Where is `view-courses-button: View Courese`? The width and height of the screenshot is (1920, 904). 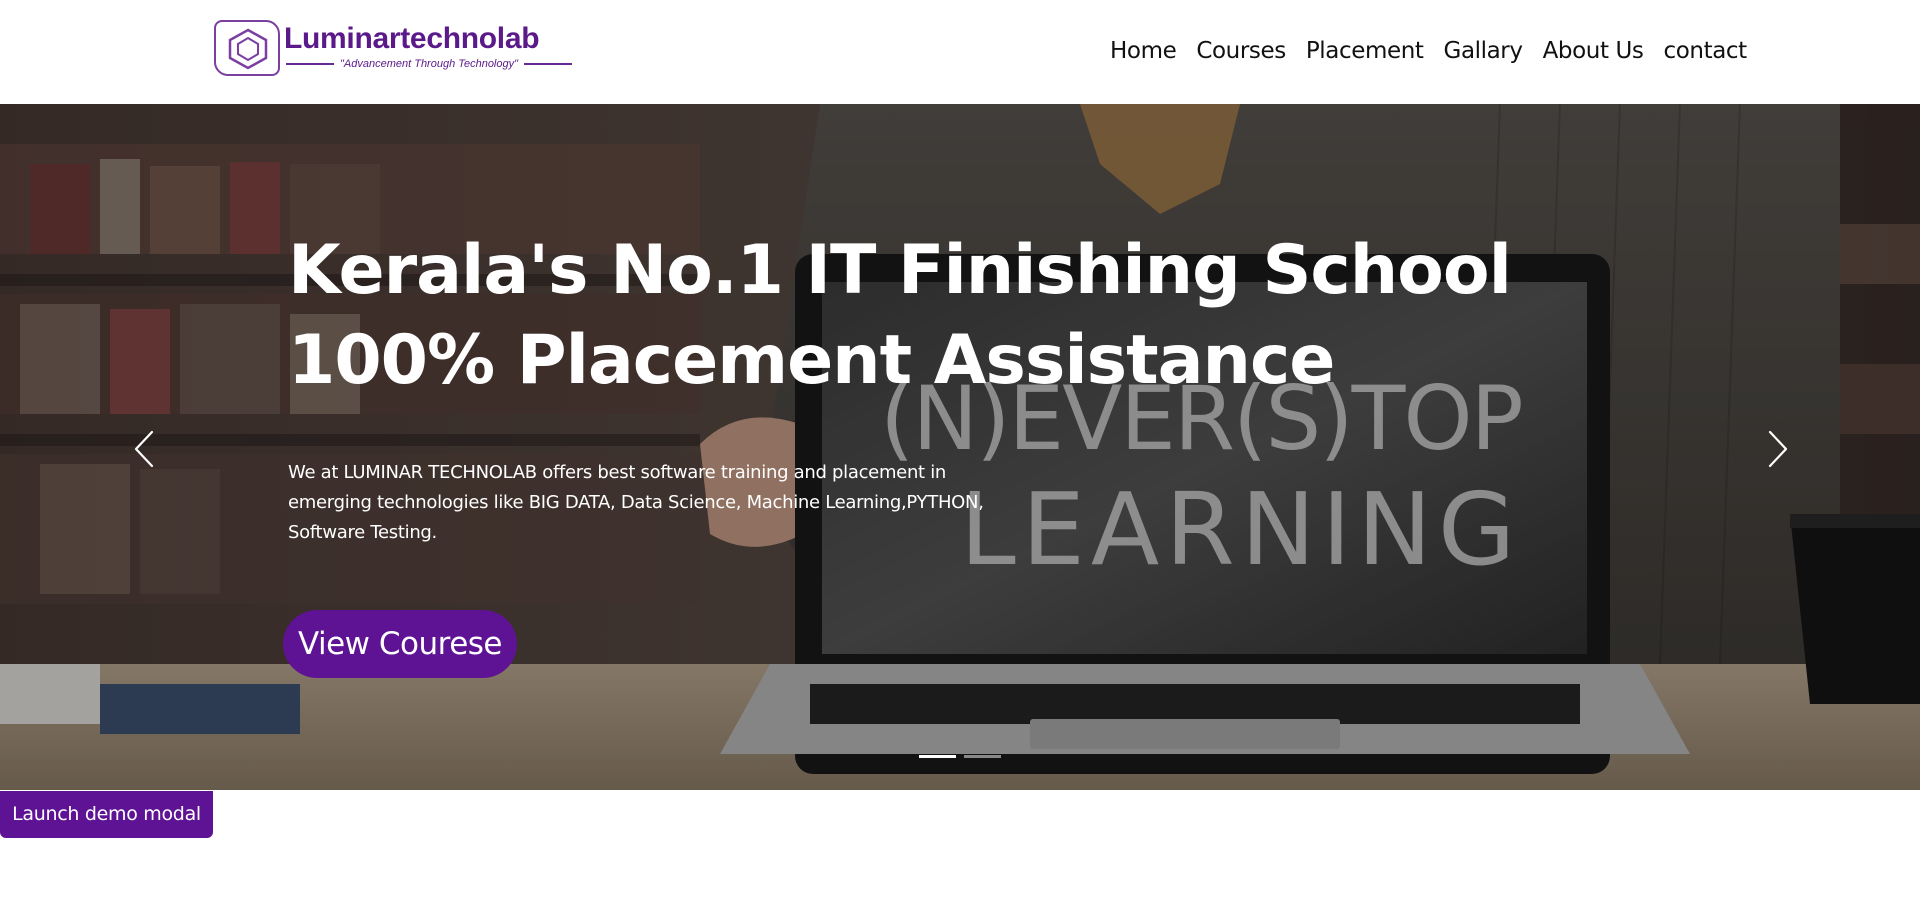 view-courses-button: View Courese is located at coordinates (400, 644).